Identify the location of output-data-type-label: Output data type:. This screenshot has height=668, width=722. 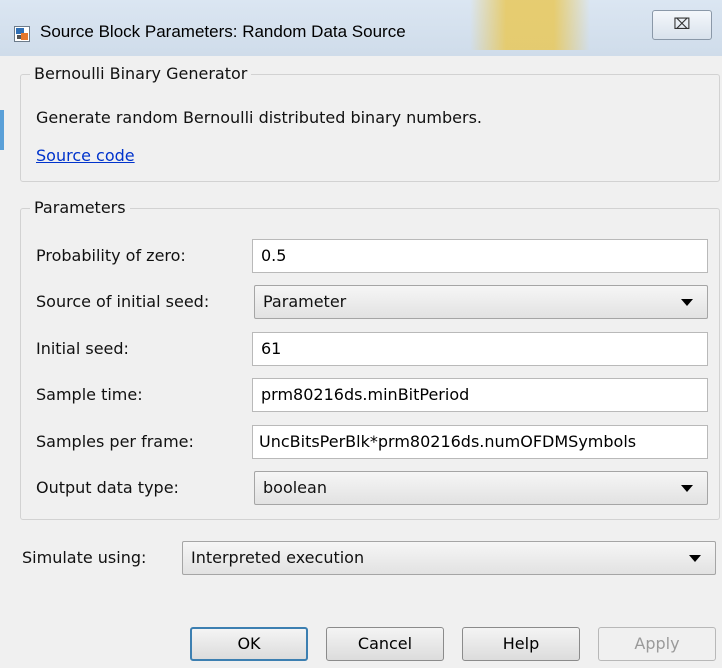
(107, 487).